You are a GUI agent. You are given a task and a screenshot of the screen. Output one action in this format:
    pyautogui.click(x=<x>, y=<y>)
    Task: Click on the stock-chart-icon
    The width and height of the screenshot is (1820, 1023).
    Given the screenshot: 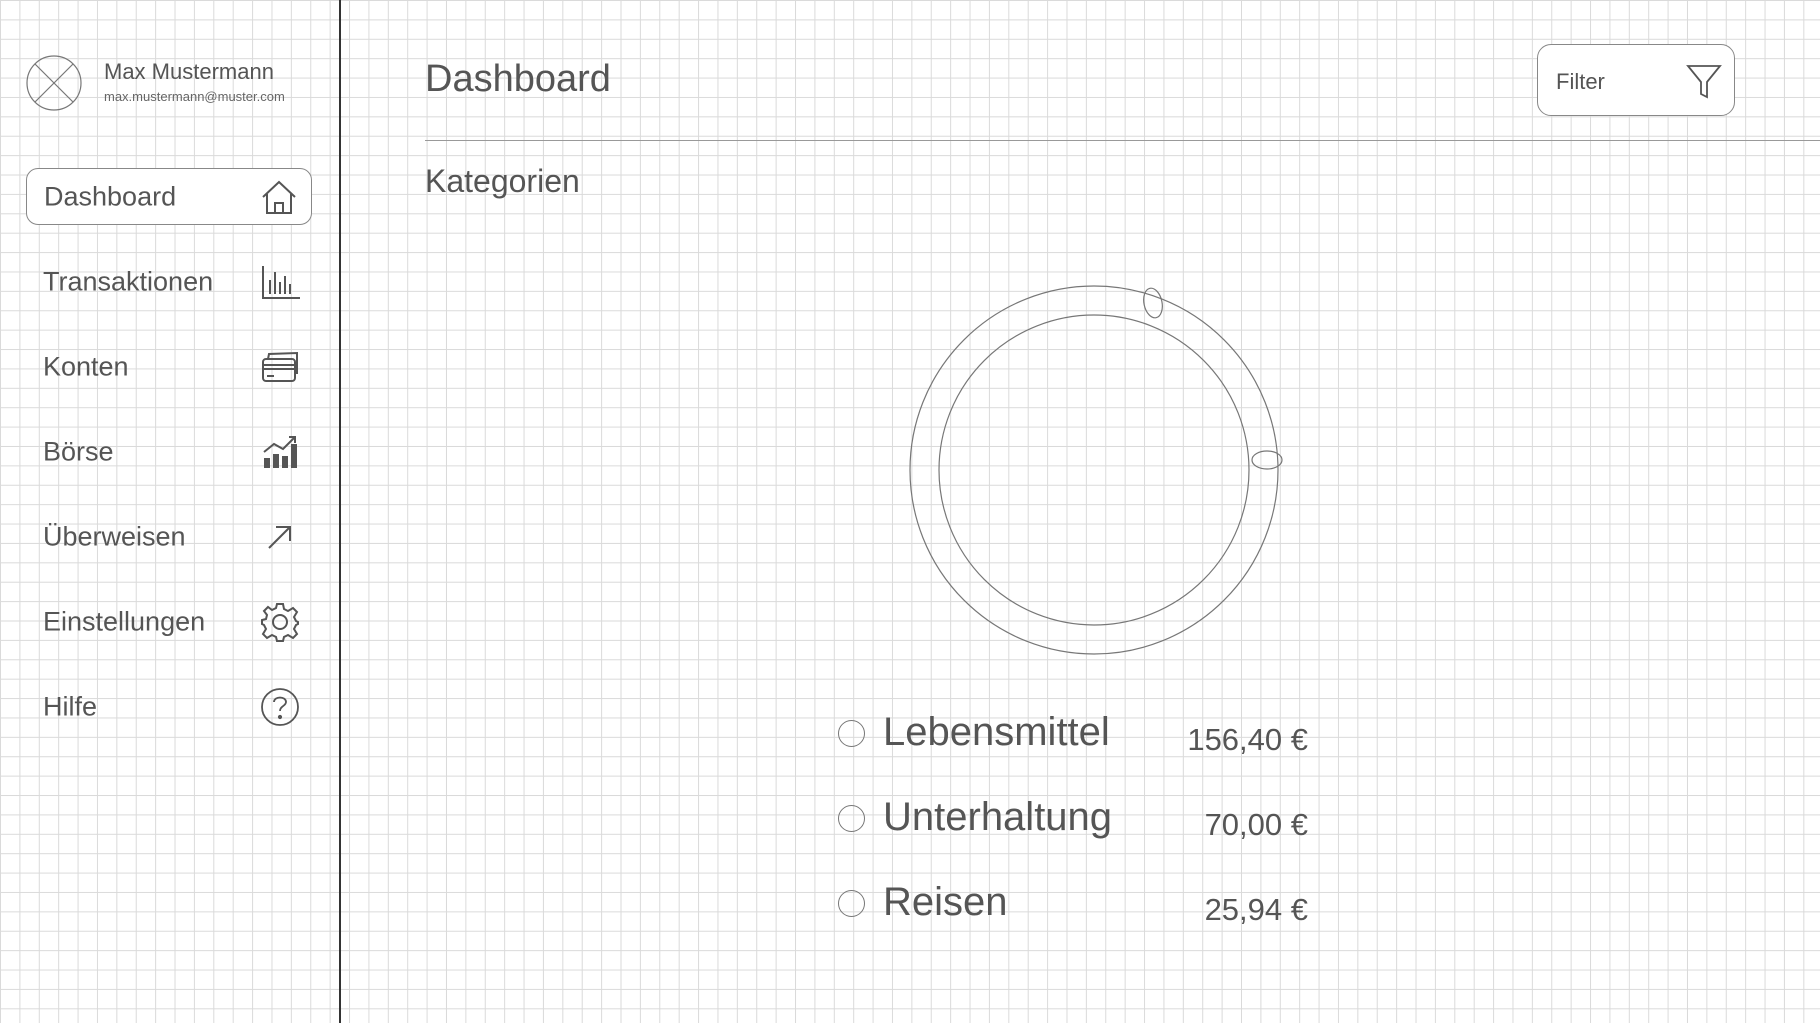 What is the action you would take?
    pyautogui.click(x=280, y=452)
    